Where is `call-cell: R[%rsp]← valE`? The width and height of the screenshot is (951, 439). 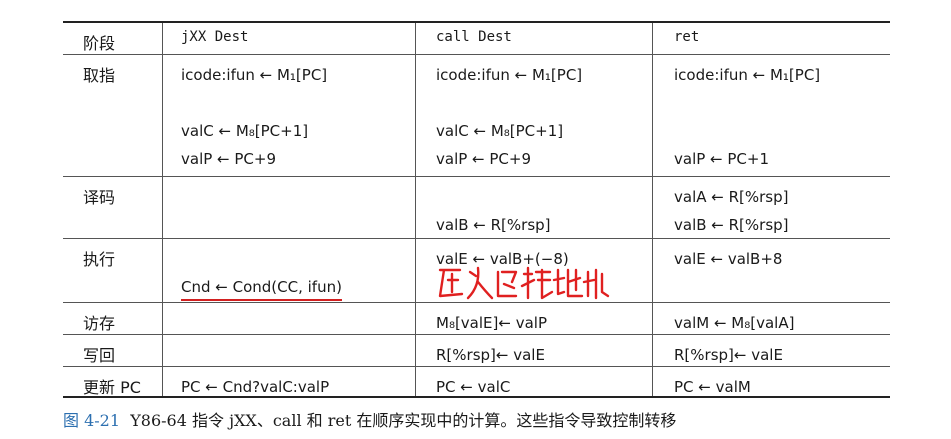 call-cell: R[%rsp]← valE is located at coordinates (534, 350).